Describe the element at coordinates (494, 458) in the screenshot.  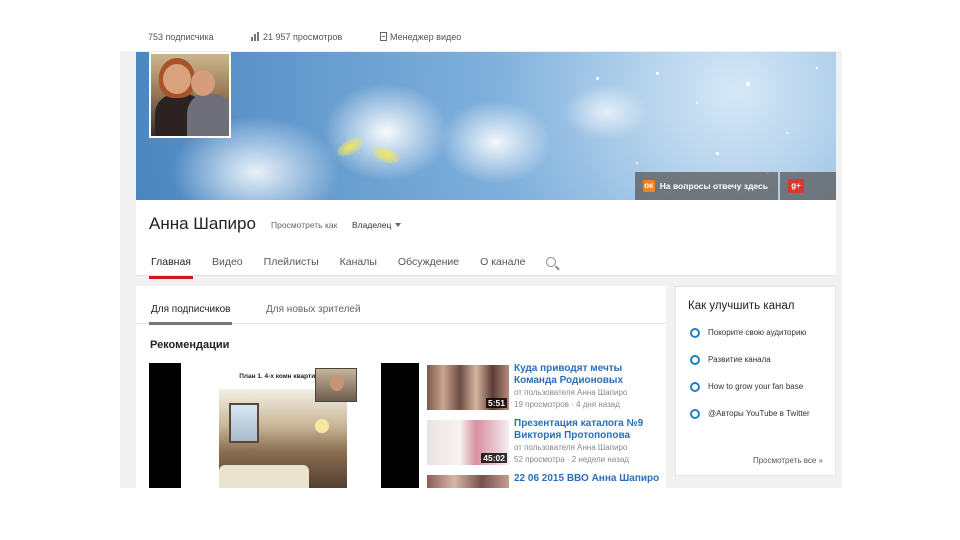
I see `video-duration: 45:02` at that location.